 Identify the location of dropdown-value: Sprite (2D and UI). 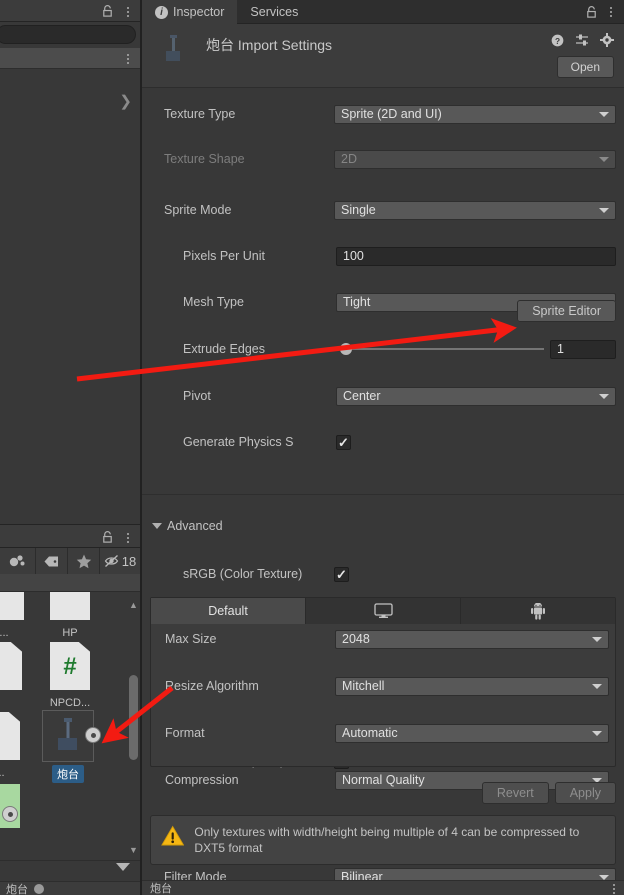
(391, 114).